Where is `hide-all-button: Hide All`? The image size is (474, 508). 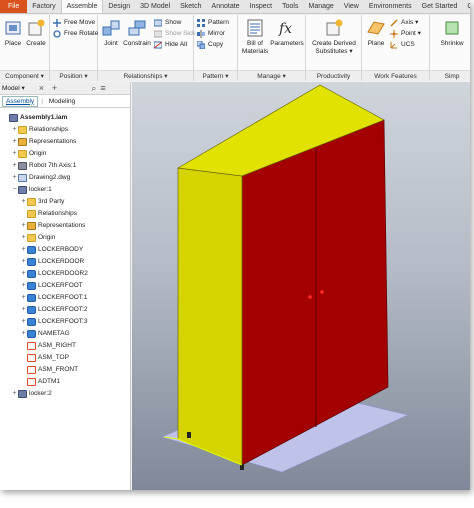 hide-all-button: Hide All is located at coordinates (170, 45).